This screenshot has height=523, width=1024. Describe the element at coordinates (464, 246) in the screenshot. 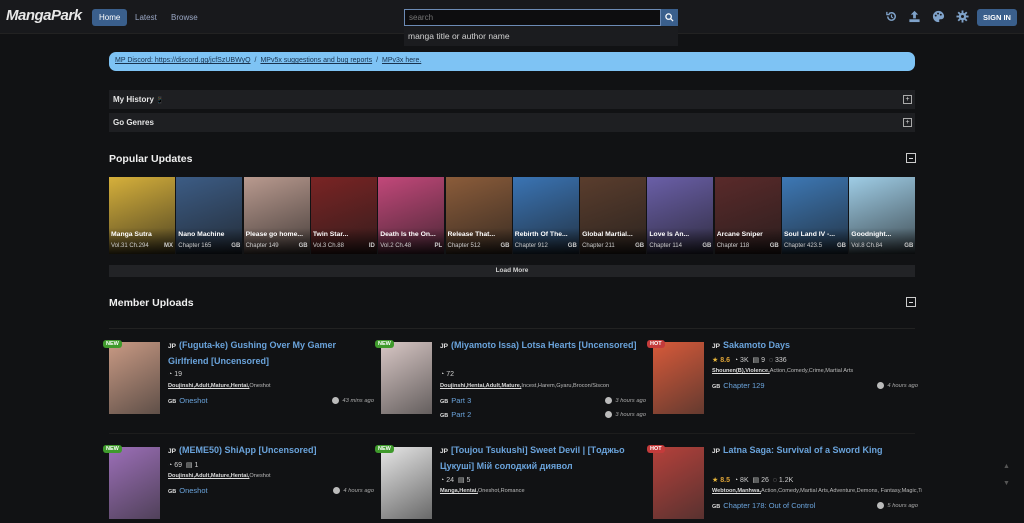

I see `card-chapter: Chapter 512` at that location.